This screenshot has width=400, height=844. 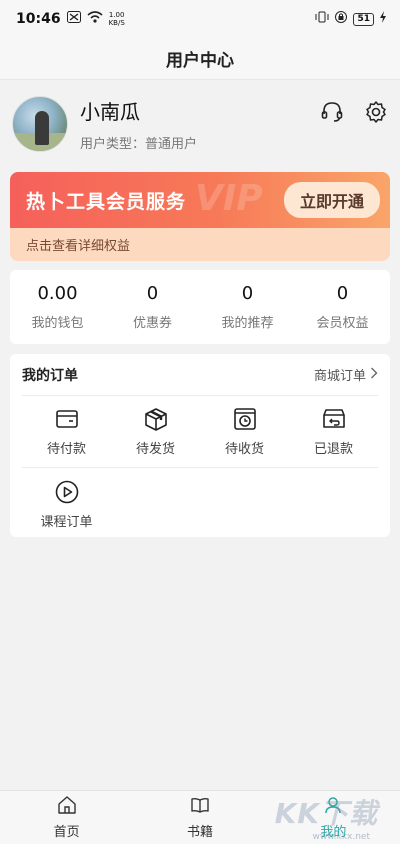 I want to click on charging-icon, so click(x=383, y=19).